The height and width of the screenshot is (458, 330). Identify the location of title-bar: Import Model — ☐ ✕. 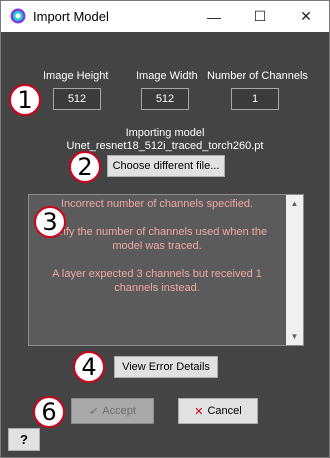
(165, 16).